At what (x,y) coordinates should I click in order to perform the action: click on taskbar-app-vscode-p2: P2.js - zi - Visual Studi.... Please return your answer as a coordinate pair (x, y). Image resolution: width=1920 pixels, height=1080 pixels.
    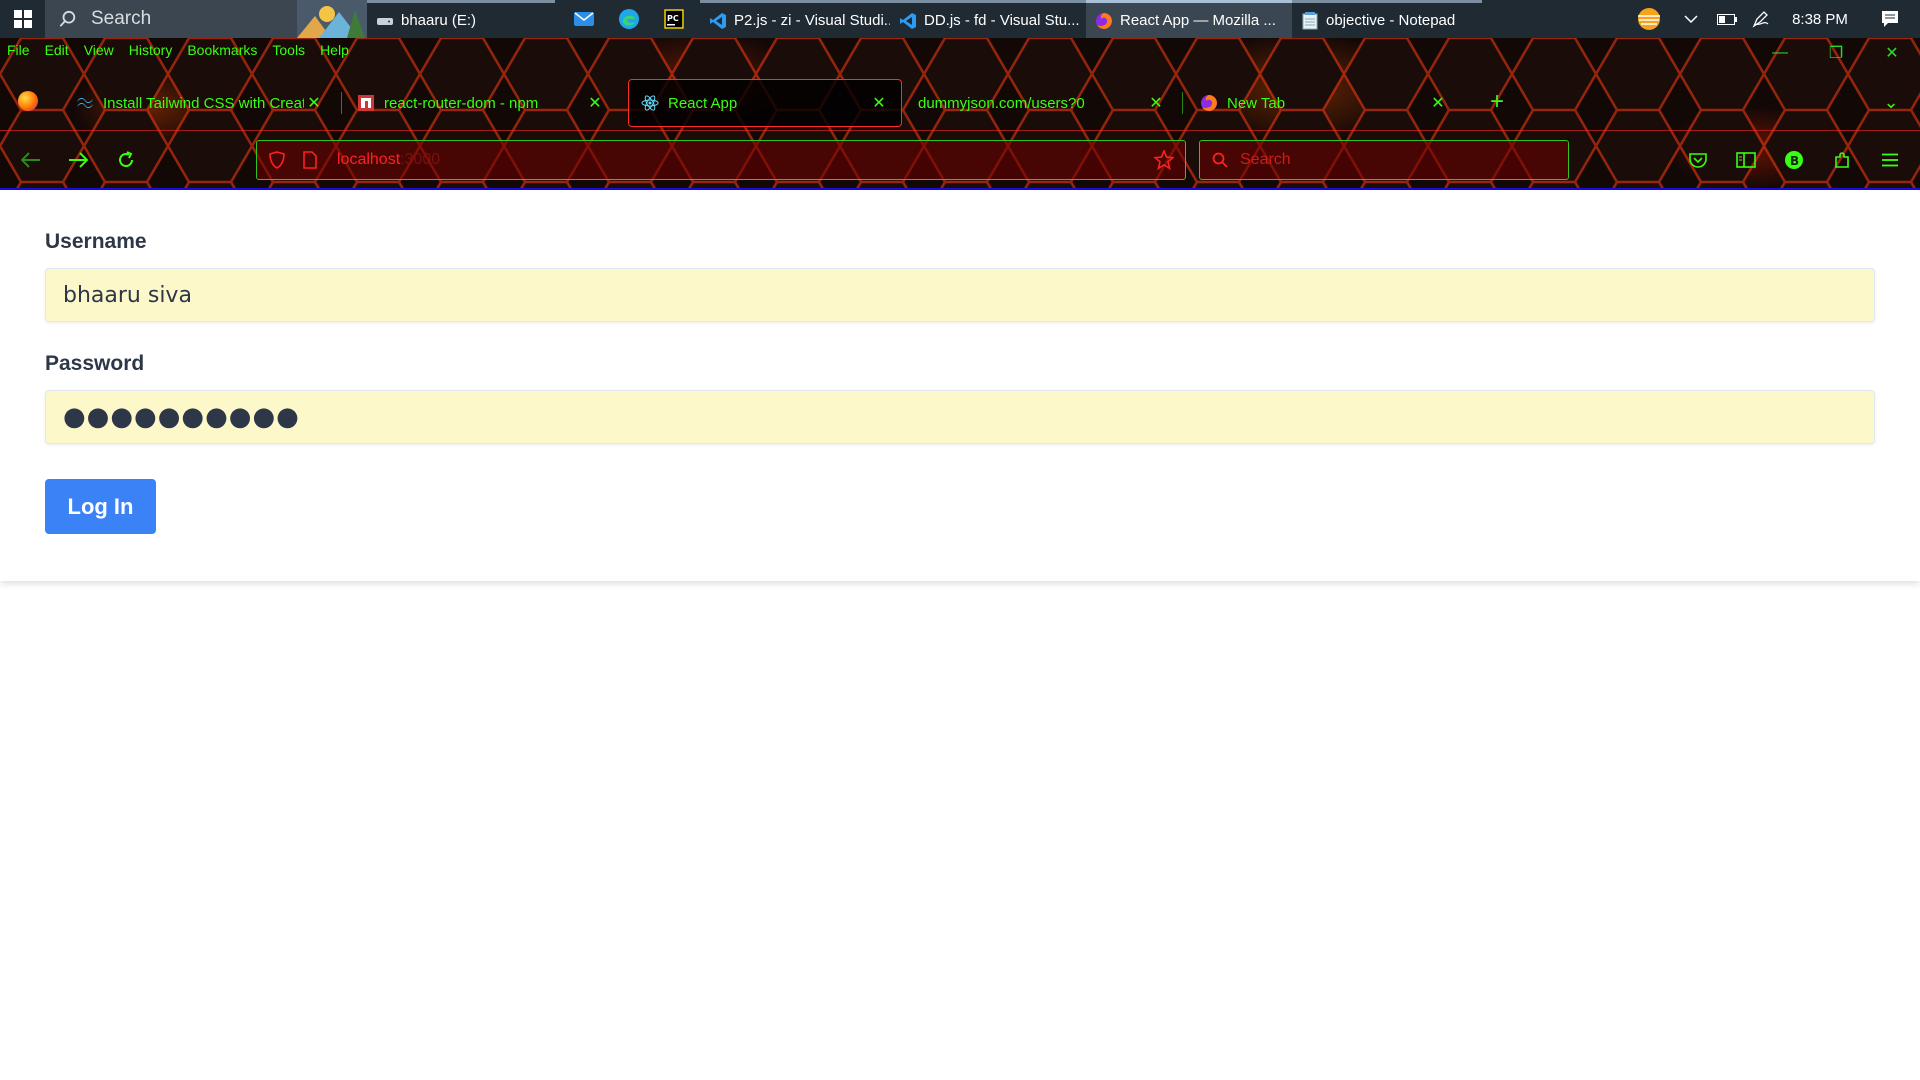
    Looking at the image, I should click on (795, 19).